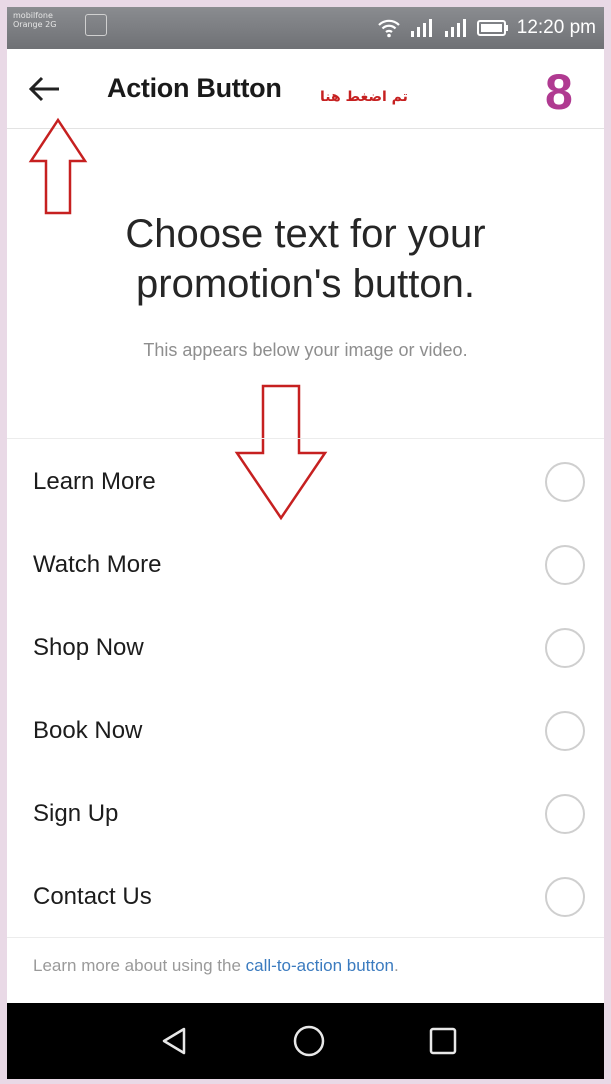 This screenshot has width=611, height=1084. I want to click on square-recents-icon, so click(443, 1041).